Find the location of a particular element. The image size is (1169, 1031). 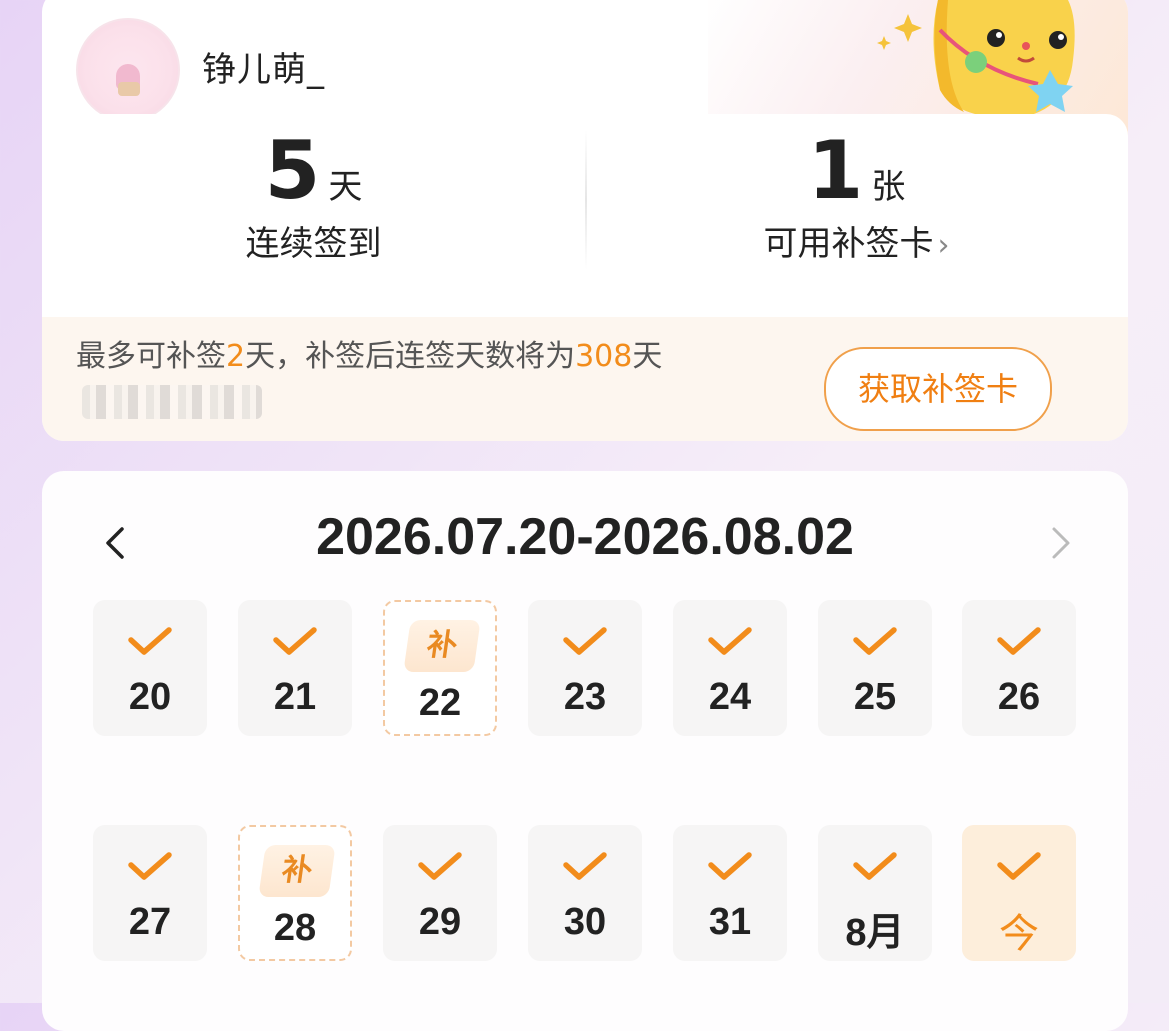

day-cell: 31 is located at coordinates (730, 893).